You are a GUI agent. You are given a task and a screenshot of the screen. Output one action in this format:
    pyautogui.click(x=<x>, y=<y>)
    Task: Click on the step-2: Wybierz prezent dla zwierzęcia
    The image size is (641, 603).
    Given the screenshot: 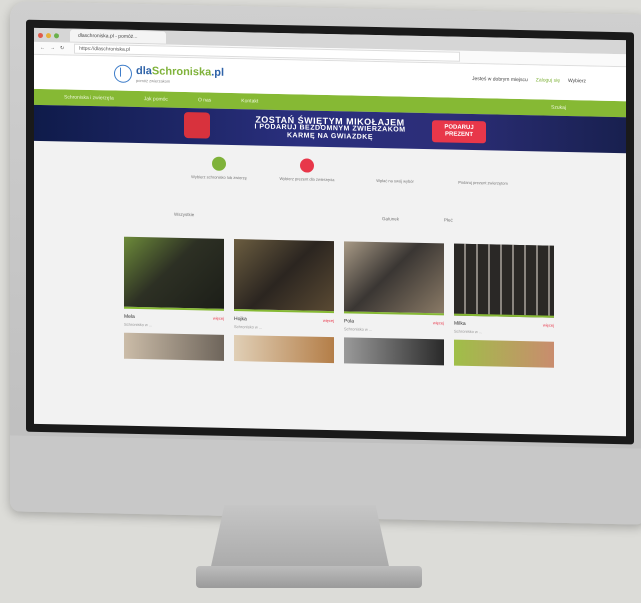 What is the action you would take?
    pyautogui.click(x=307, y=170)
    